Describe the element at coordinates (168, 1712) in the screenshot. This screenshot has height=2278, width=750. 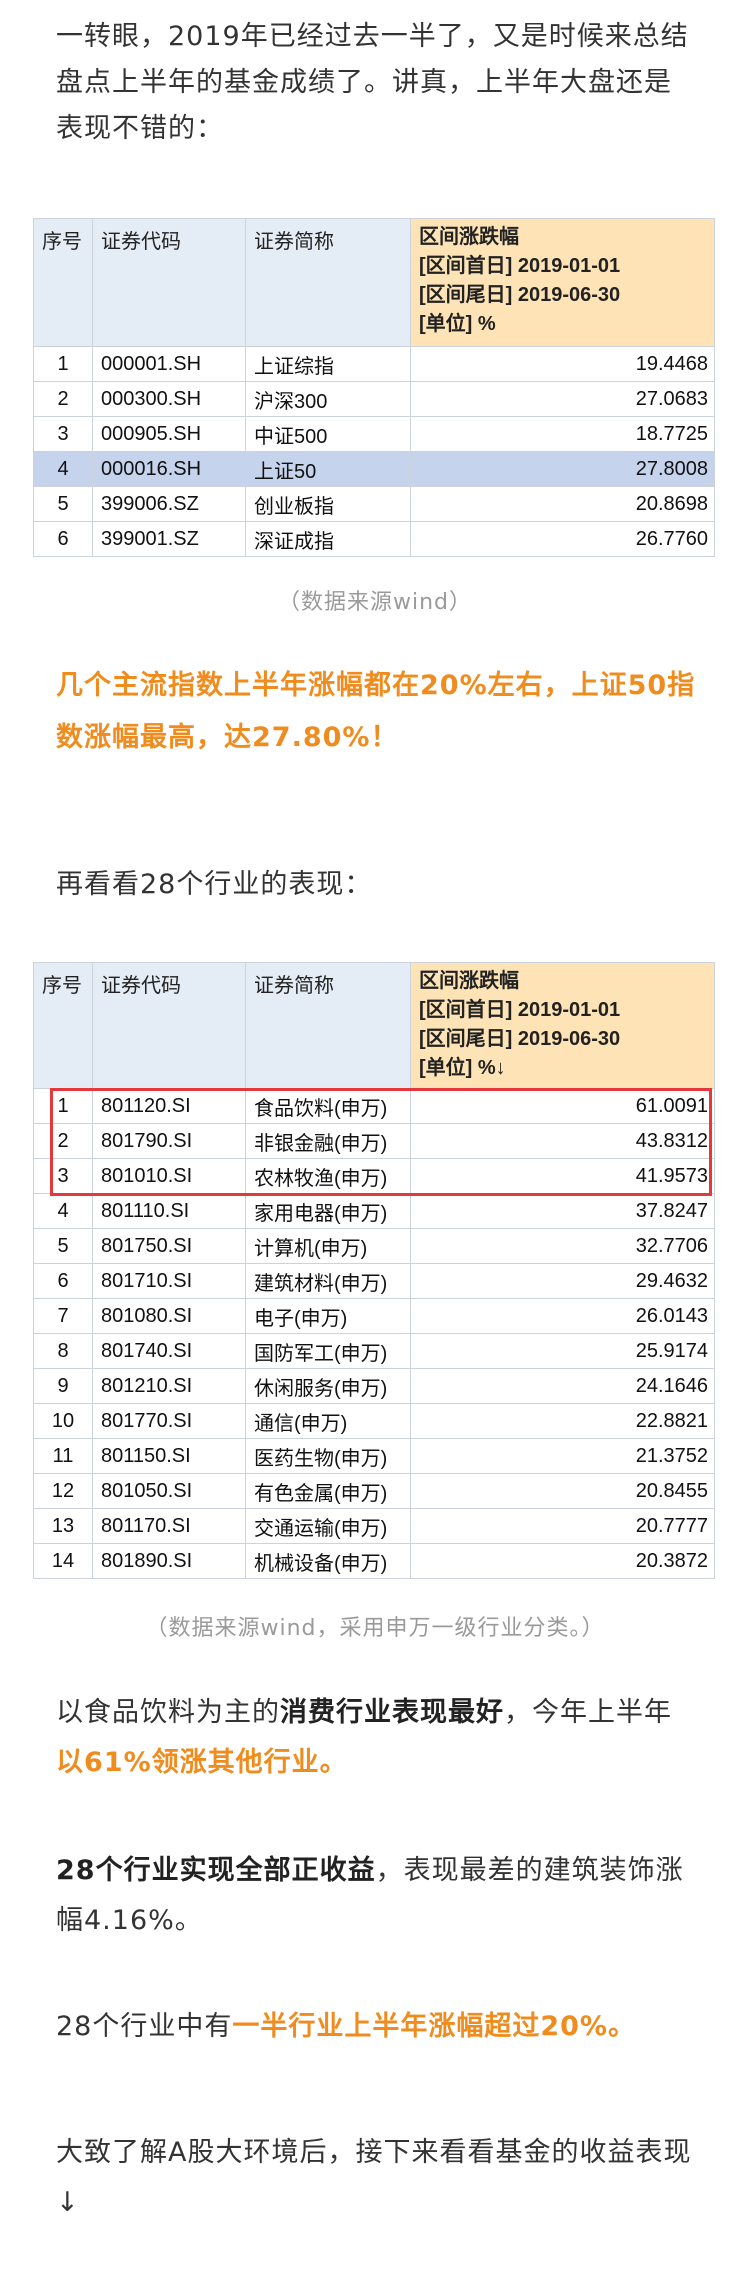
I see `consumer-text-a: 以食品饮料为主的` at that location.